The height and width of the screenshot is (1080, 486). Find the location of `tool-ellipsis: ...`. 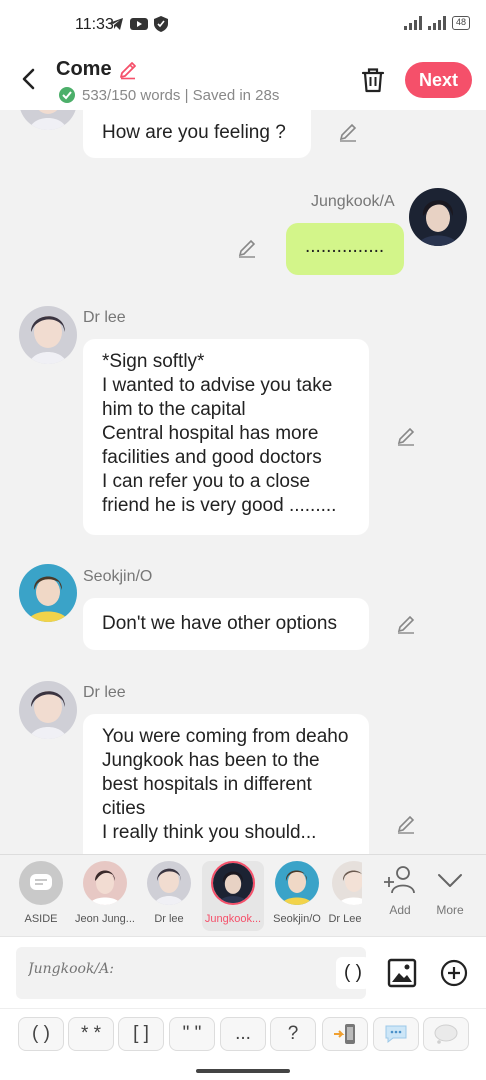

tool-ellipsis: ... is located at coordinates (243, 1034).